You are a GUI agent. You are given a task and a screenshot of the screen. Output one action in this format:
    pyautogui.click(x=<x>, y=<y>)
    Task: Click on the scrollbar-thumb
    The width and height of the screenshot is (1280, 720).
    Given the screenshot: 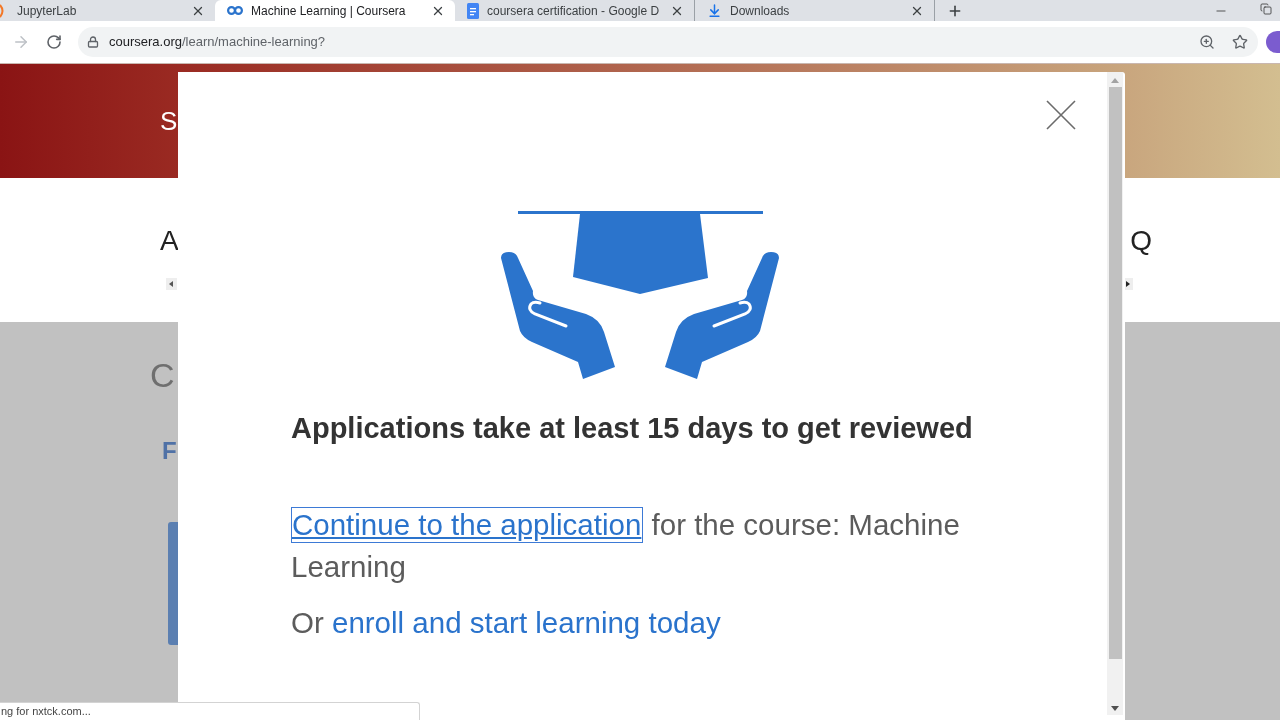 What is the action you would take?
    pyautogui.click(x=1115, y=373)
    